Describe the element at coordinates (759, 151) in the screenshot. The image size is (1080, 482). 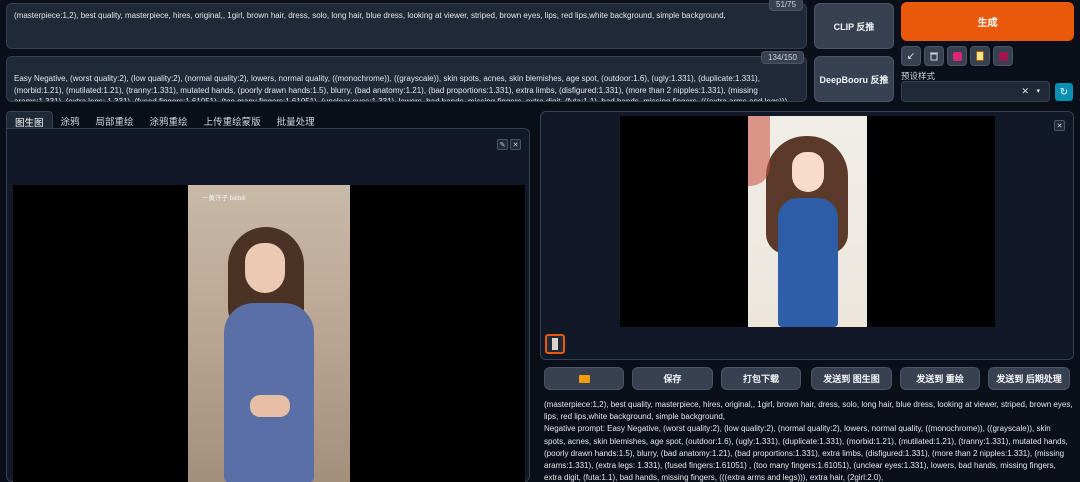
I see `art-accent` at that location.